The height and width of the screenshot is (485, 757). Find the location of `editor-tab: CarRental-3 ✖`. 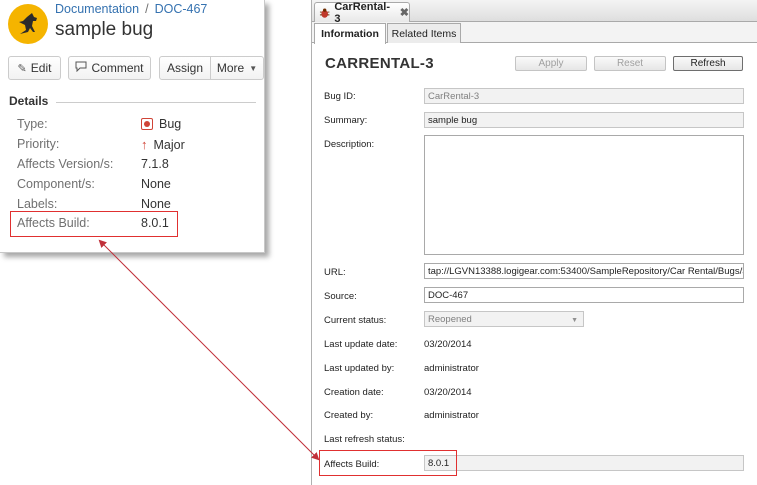

editor-tab: CarRental-3 ✖ is located at coordinates (362, 12).